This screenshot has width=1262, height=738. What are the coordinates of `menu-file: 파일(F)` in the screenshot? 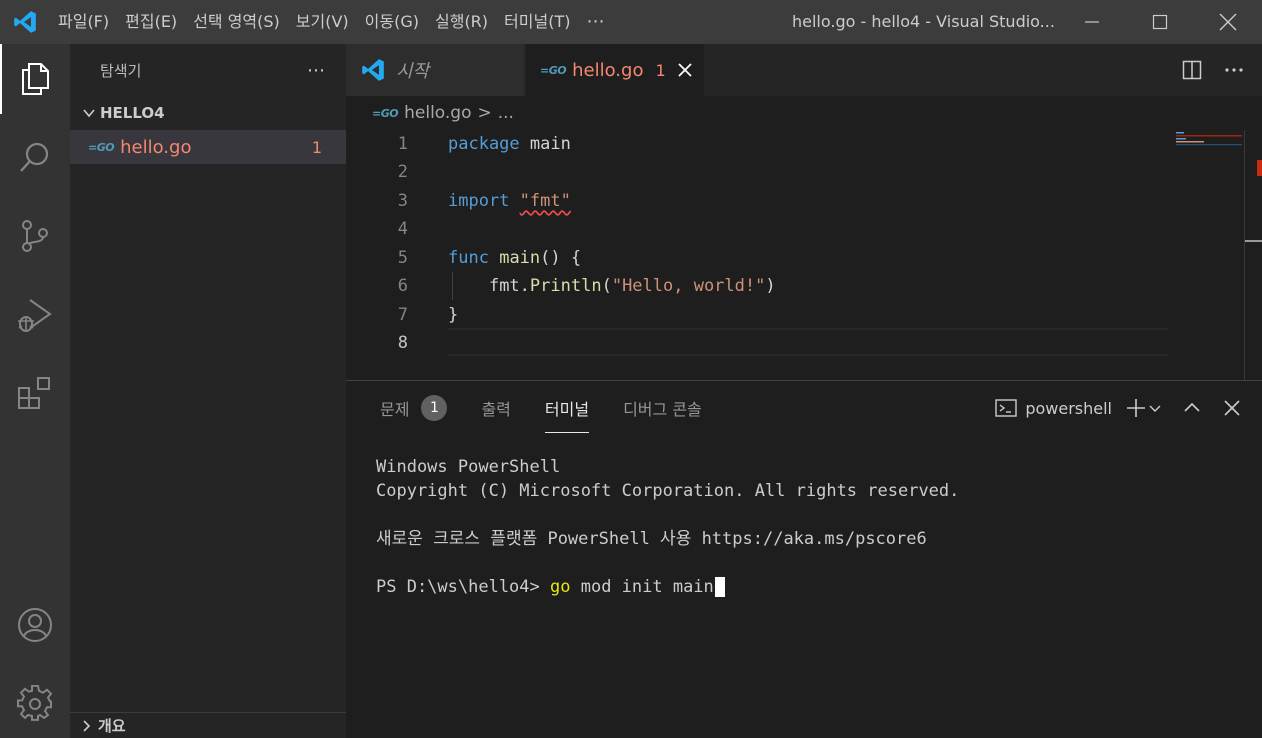 It's located at (83, 22).